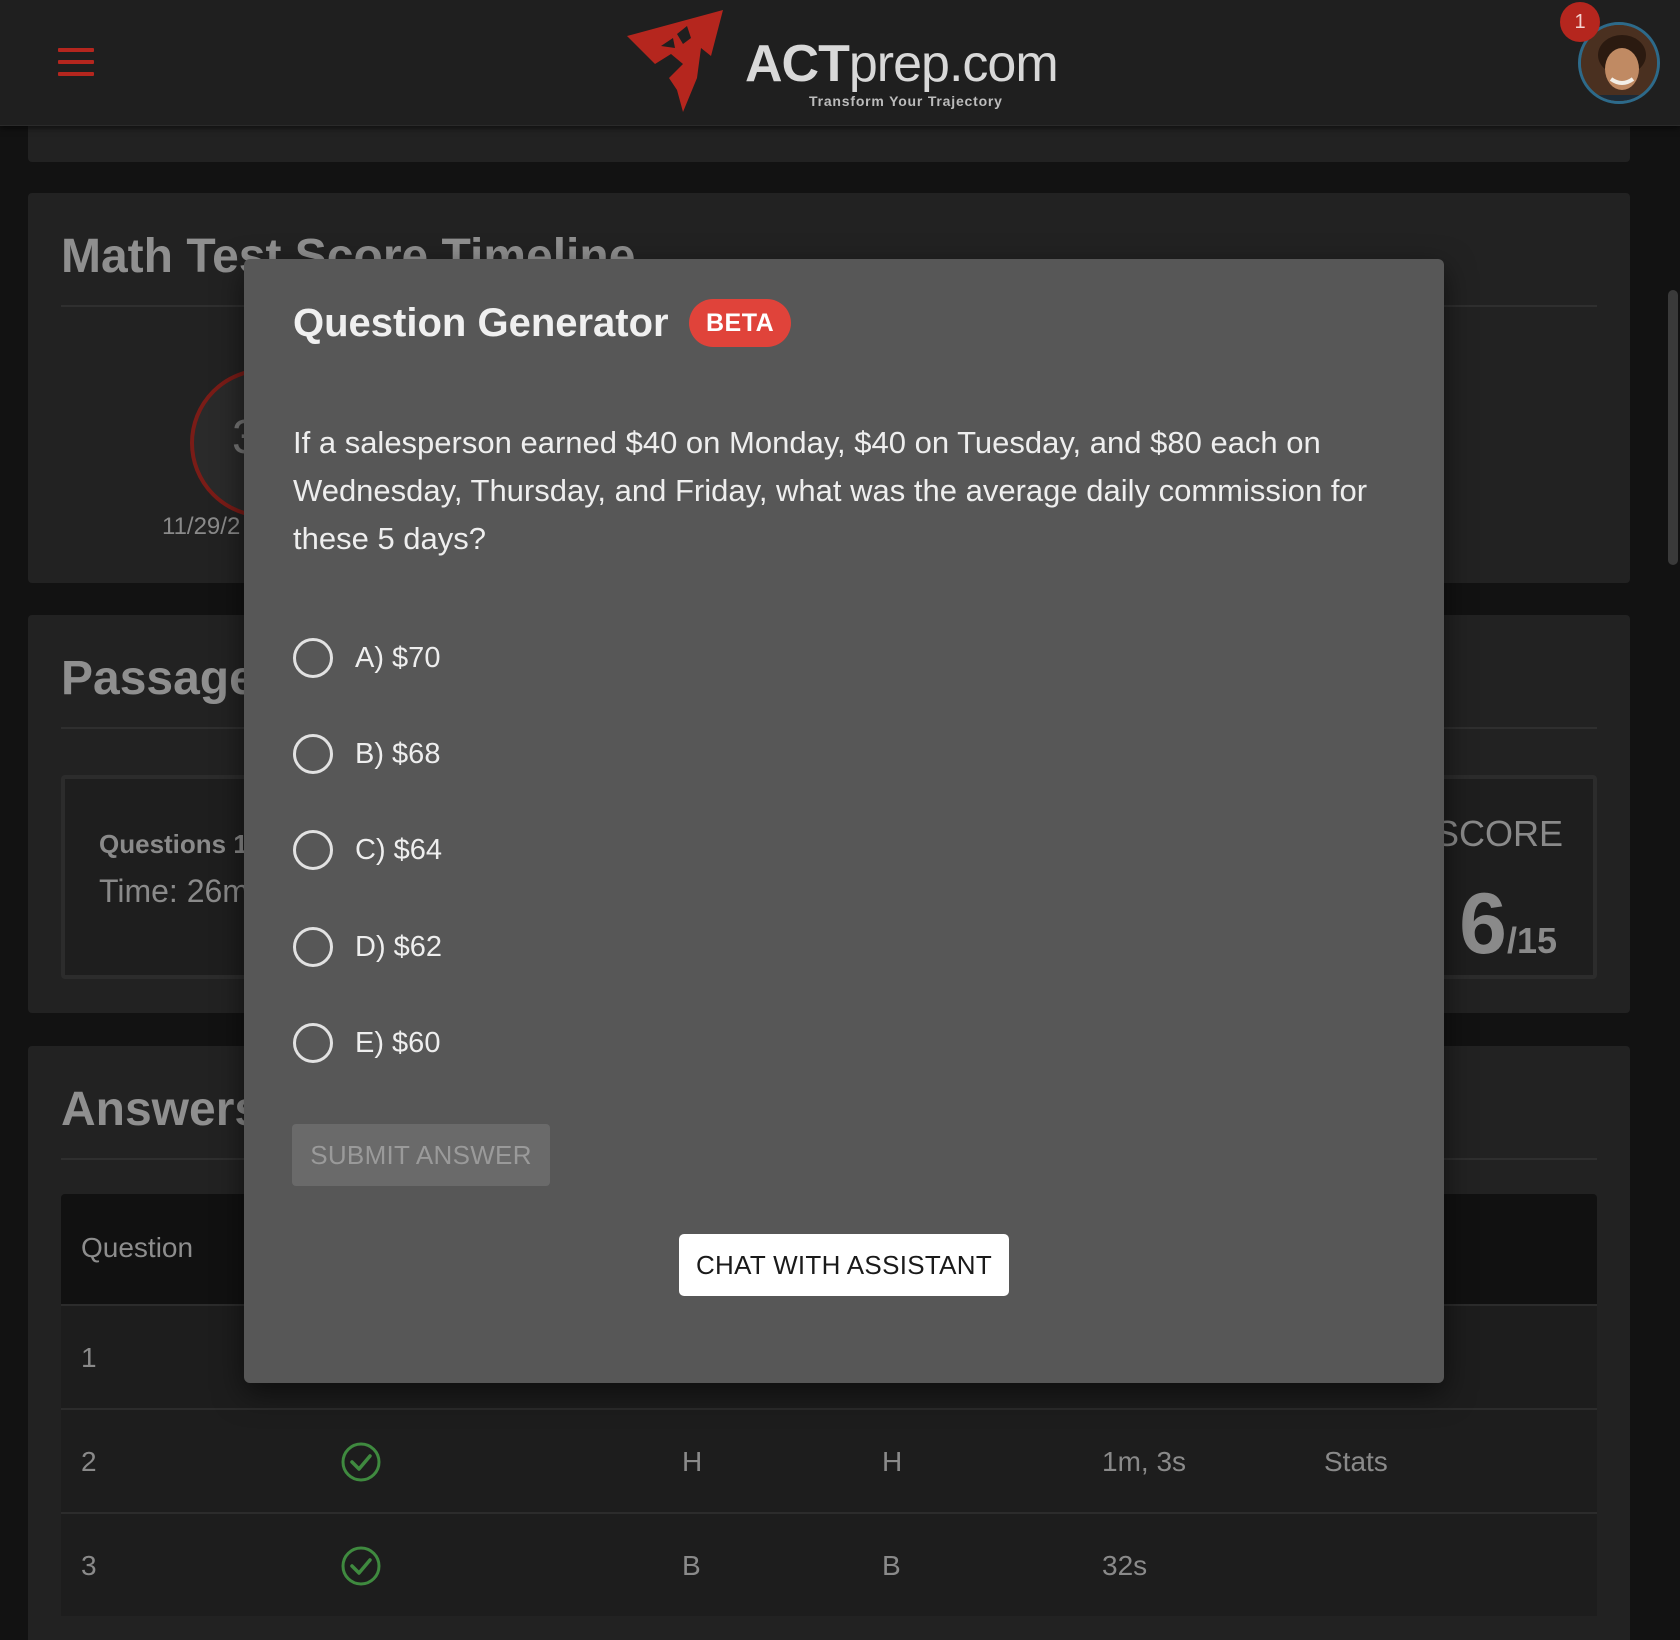  Describe the element at coordinates (906, 101) in the screenshot. I see `brand-tagline: Transform Your Trajectory` at that location.